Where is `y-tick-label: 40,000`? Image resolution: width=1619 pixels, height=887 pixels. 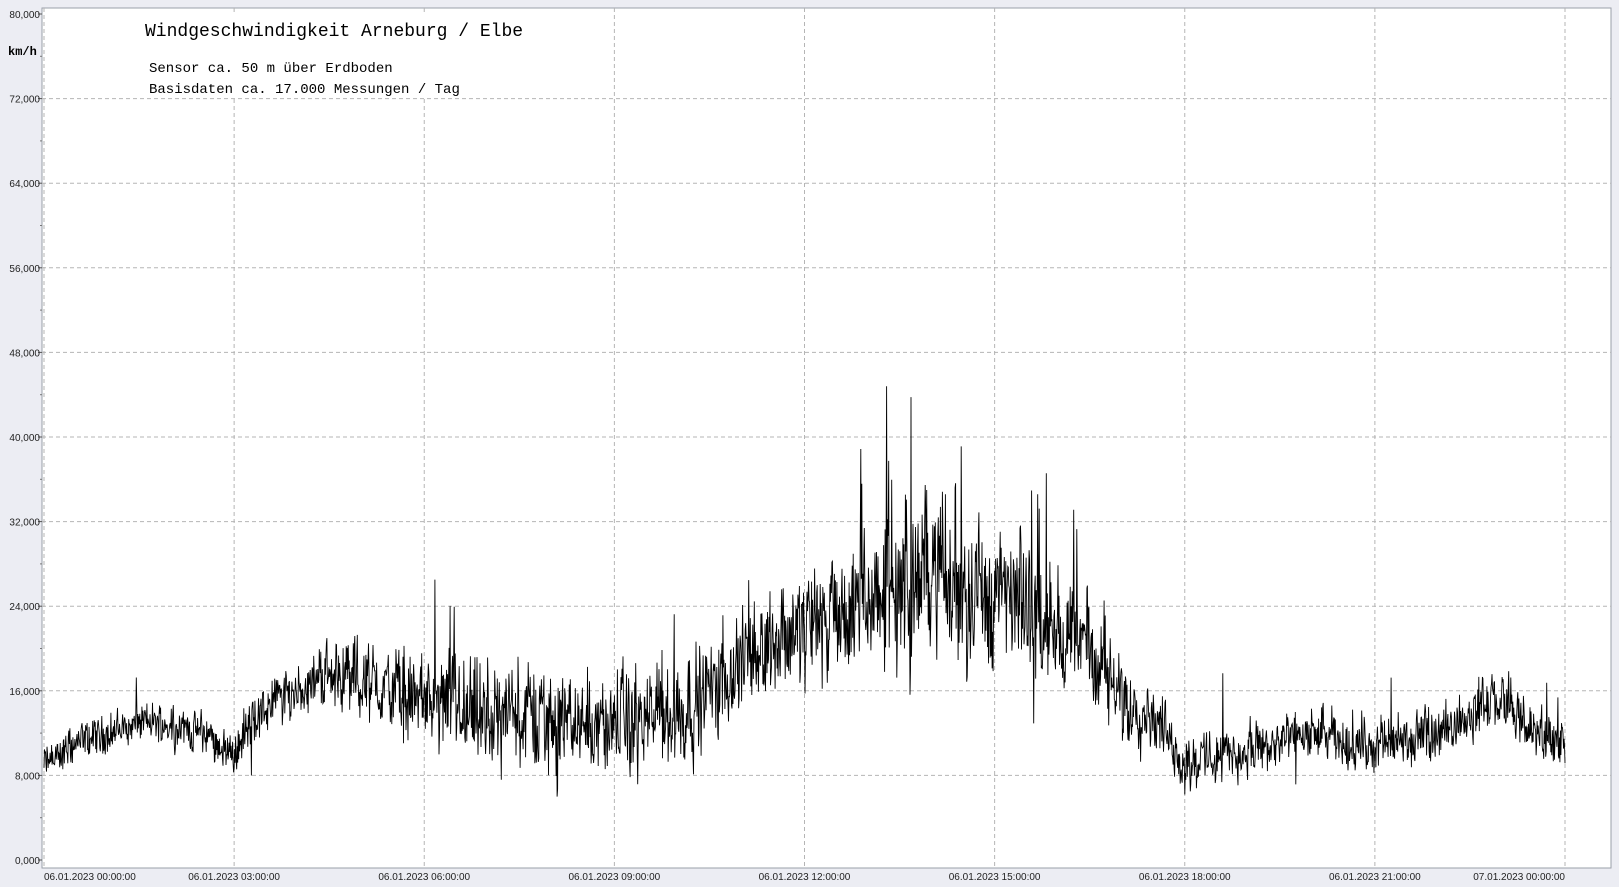
y-tick-label: 40,000 is located at coordinates (24, 438).